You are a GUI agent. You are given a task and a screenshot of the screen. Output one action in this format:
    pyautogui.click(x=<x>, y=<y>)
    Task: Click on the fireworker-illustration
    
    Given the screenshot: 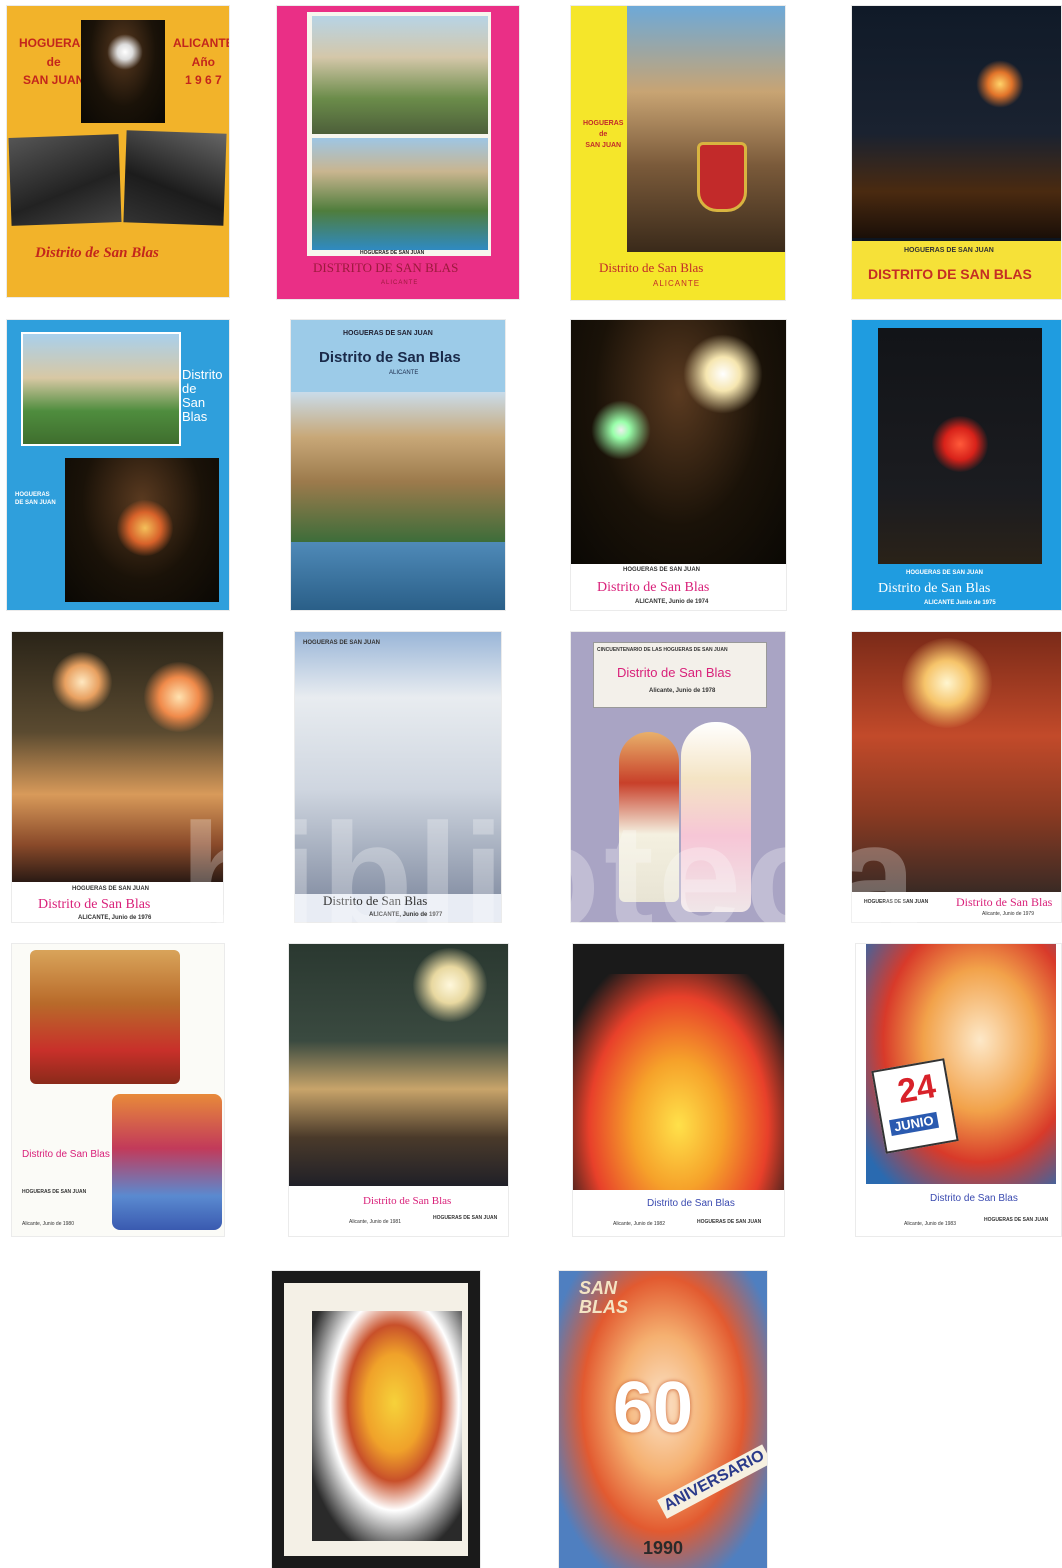 What is the action you would take?
    pyautogui.click(x=387, y=1426)
    